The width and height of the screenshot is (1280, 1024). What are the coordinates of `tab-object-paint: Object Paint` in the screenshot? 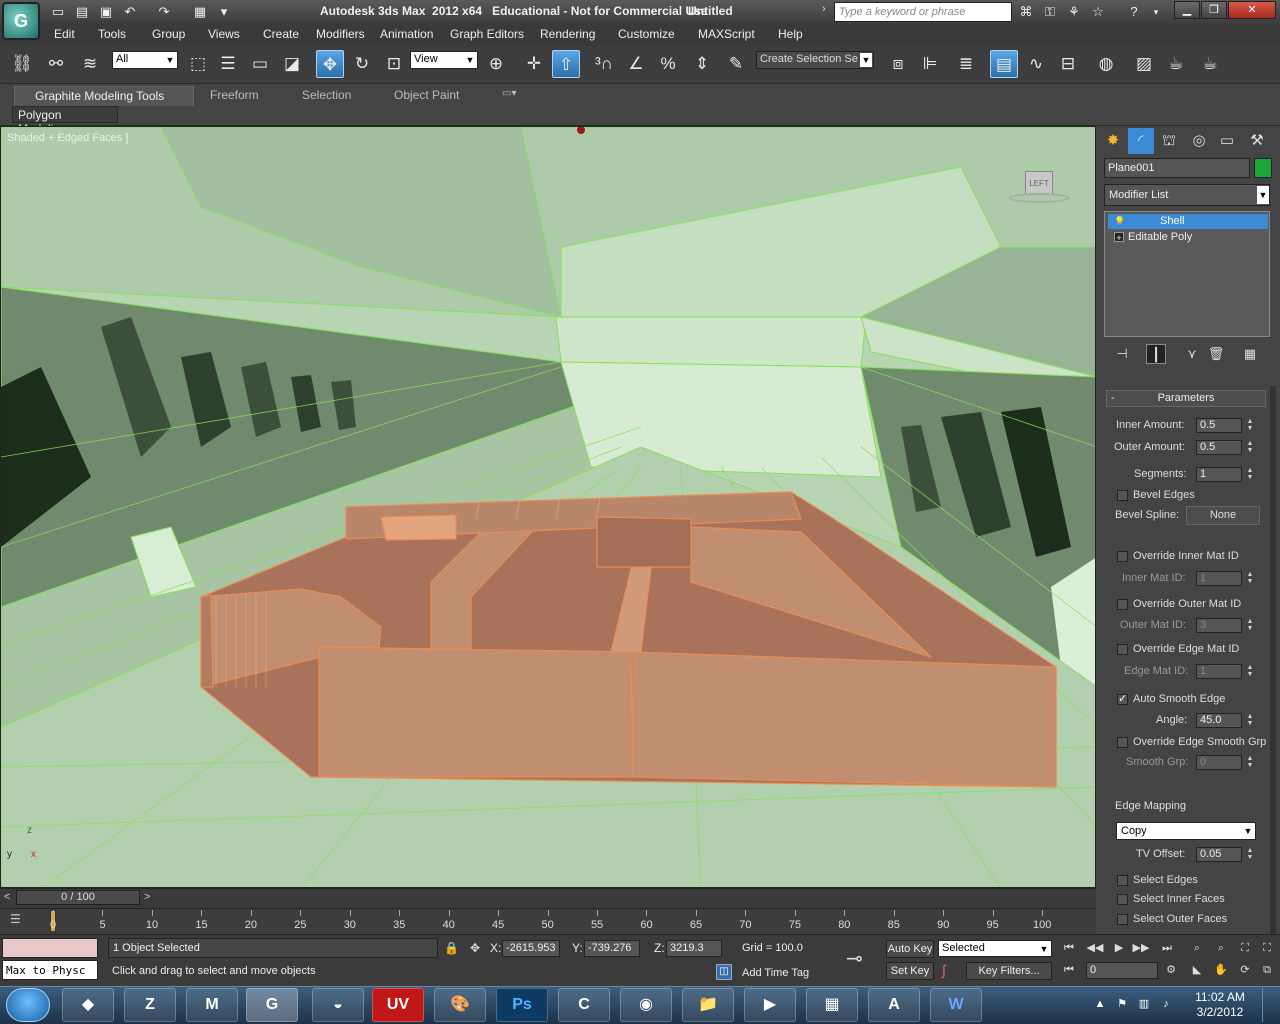 It's located at (426, 96).